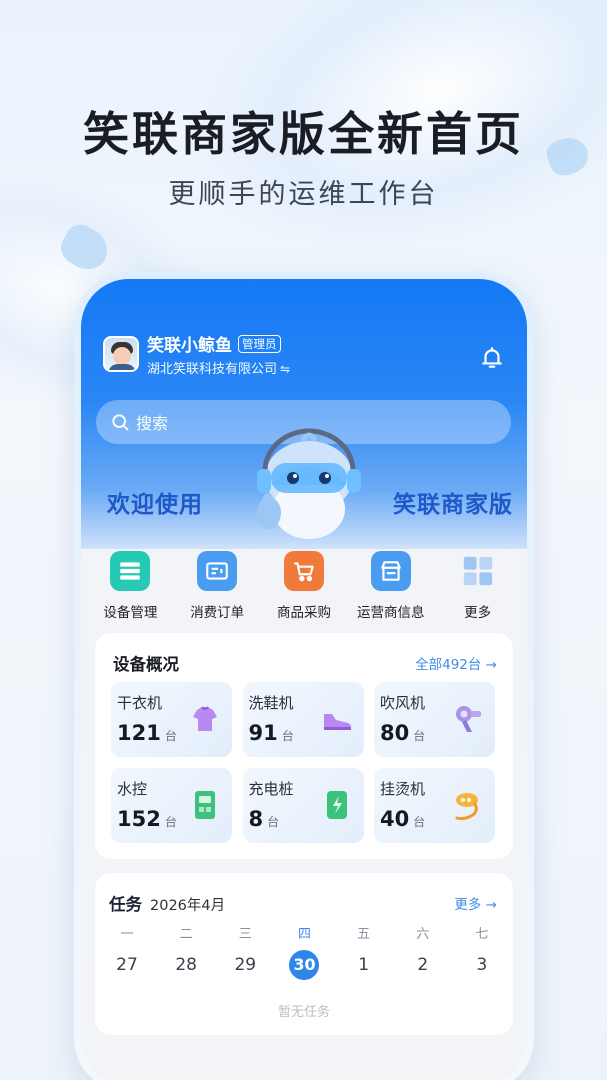 This screenshot has height=1080, width=607. I want to click on device-tile-shoe-washer: 洗鞋机 91 台, so click(303, 719).